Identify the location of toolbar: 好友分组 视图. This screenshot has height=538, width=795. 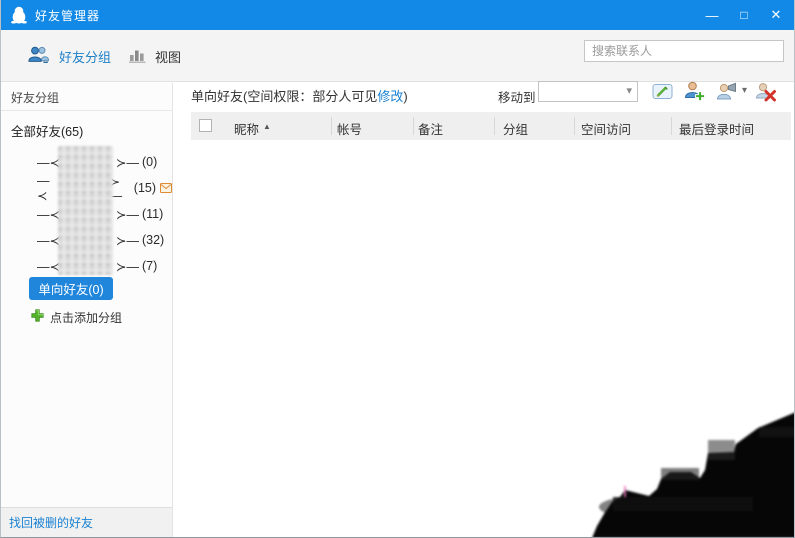
(397, 56).